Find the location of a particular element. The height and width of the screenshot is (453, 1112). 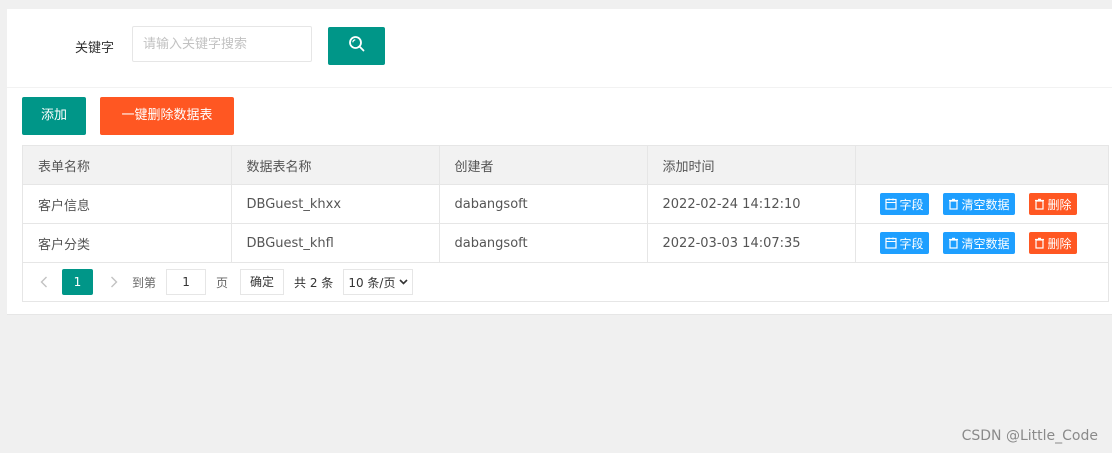

search-icon is located at coordinates (357, 46).